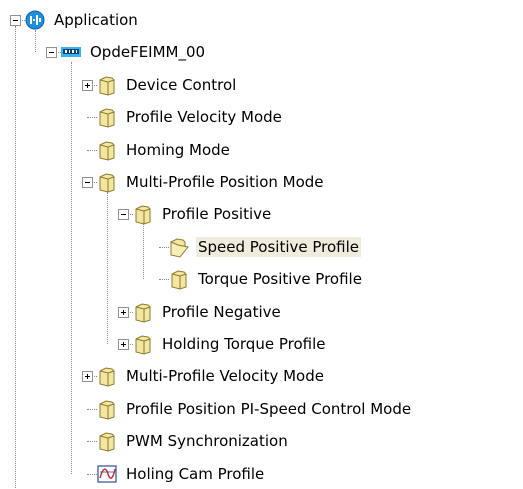 The width and height of the screenshot is (523, 489). I want to click on application-globe-icon, so click(35, 20).